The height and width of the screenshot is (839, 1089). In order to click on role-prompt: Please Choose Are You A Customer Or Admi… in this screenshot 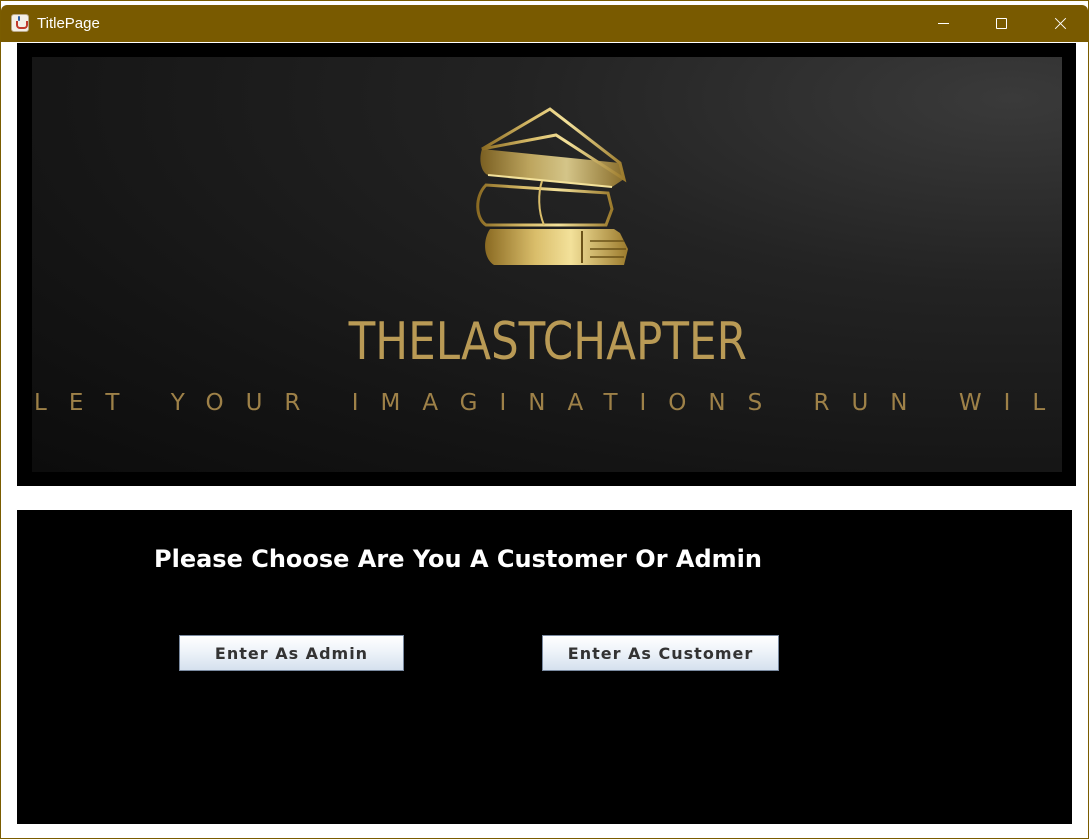, I will do `click(458, 559)`.